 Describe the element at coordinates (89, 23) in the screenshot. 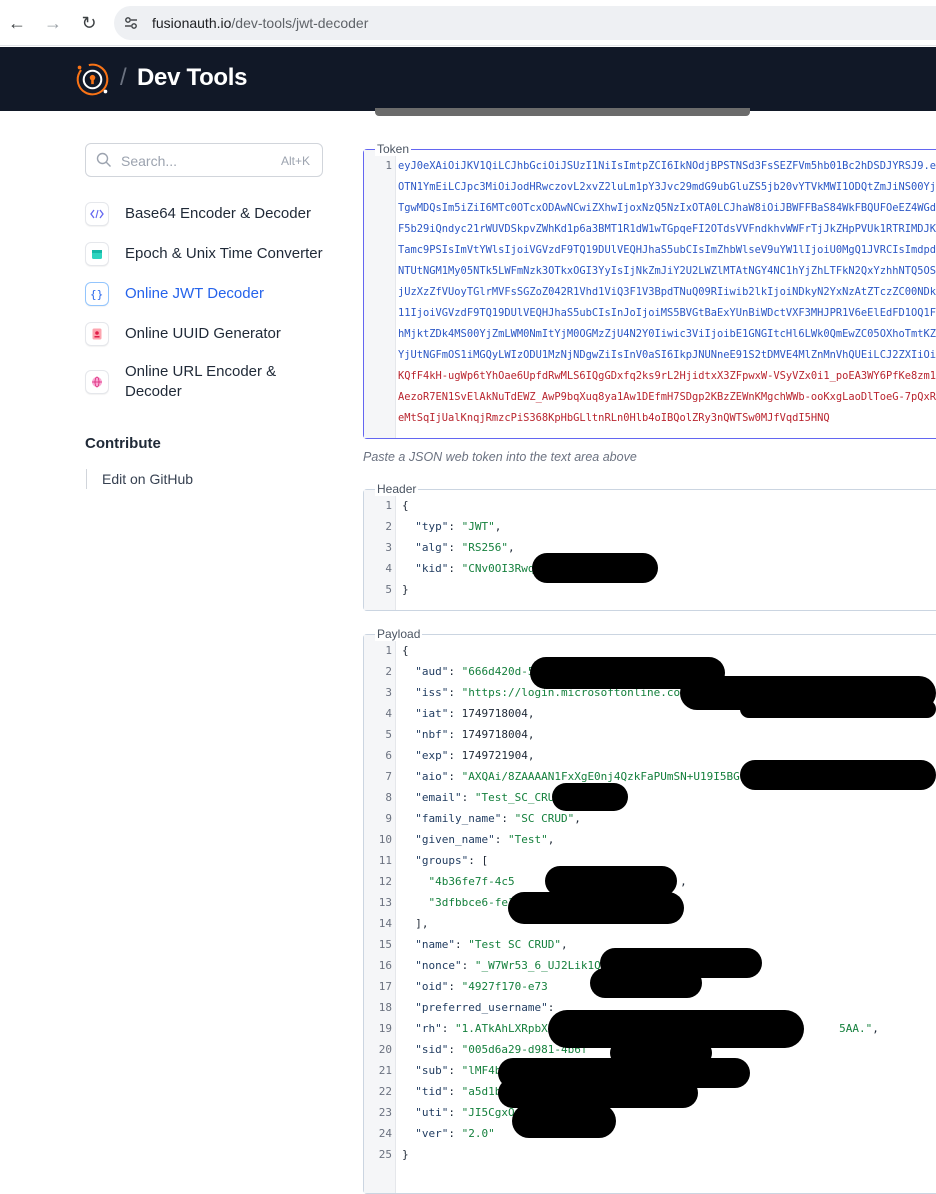

I see `reload-icon: ↻` at that location.